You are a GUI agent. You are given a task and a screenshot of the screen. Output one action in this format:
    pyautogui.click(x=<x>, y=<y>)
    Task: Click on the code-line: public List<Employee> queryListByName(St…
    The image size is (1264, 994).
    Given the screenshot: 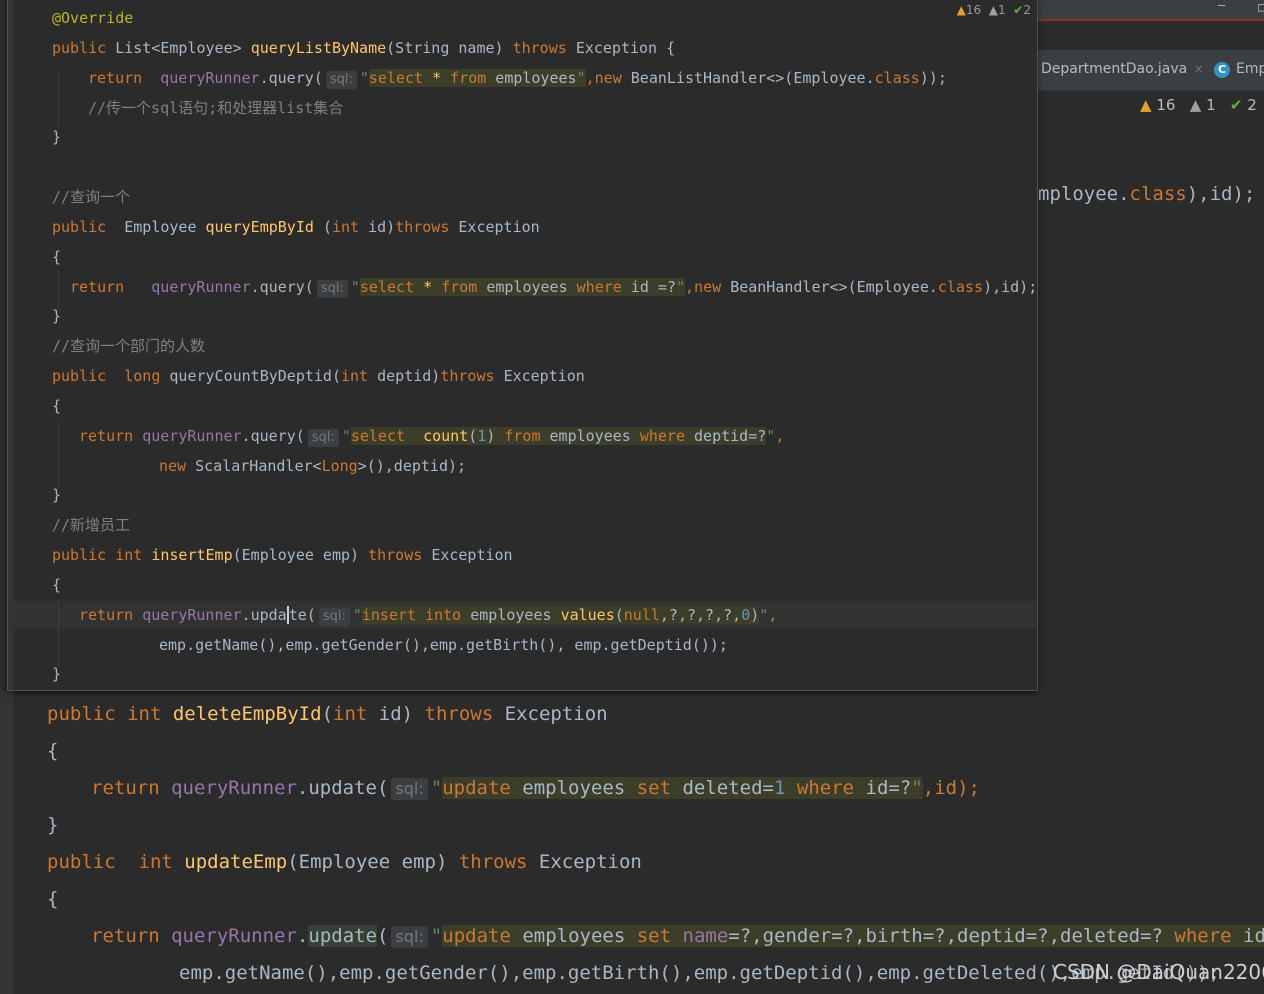 What is the action you would take?
    pyautogui.click(x=363, y=48)
    